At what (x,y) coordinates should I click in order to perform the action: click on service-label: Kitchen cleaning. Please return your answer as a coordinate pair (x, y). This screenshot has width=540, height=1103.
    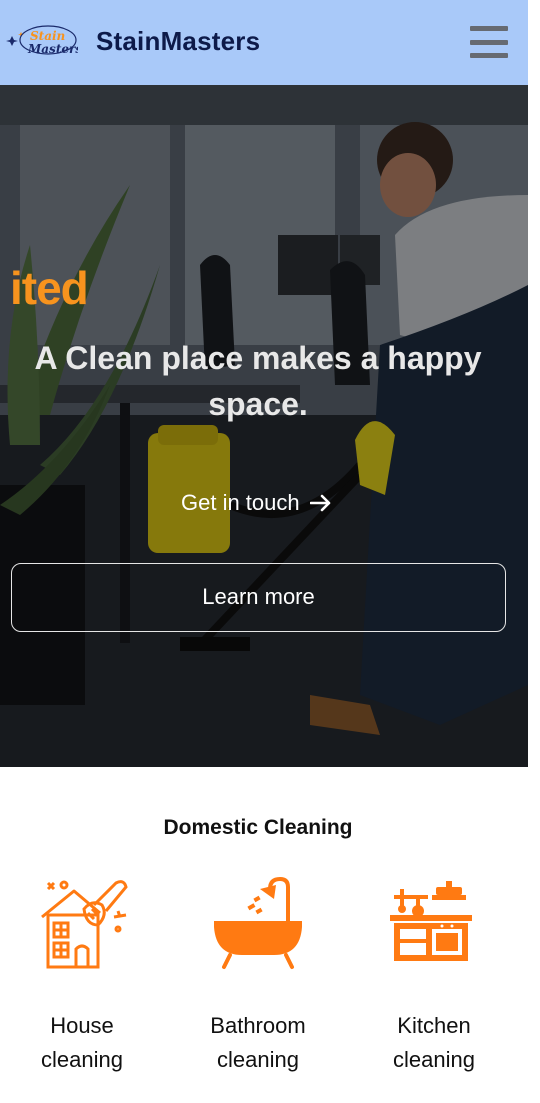
    Looking at the image, I should click on (434, 1042).